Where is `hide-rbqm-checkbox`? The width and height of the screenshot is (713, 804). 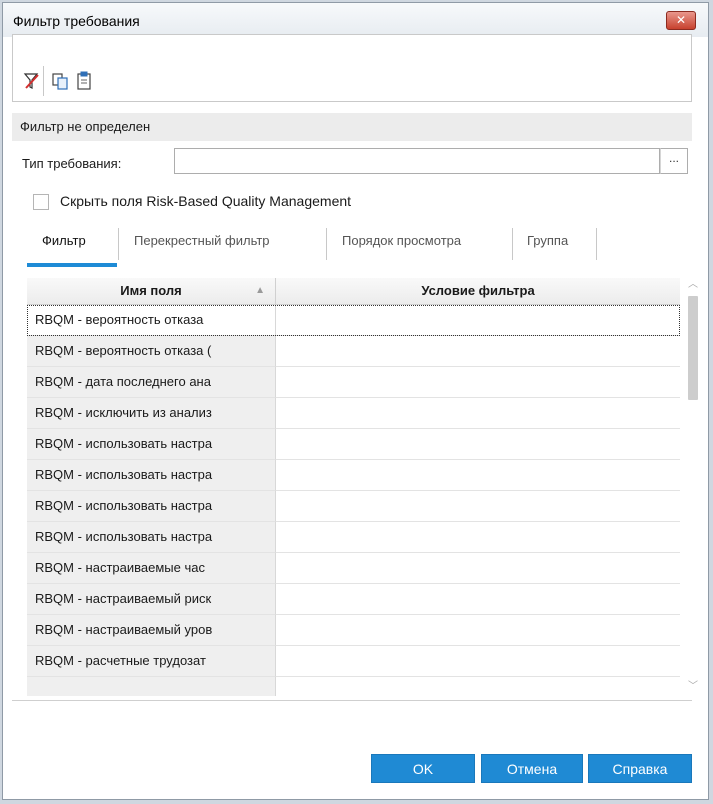 hide-rbqm-checkbox is located at coordinates (41, 202).